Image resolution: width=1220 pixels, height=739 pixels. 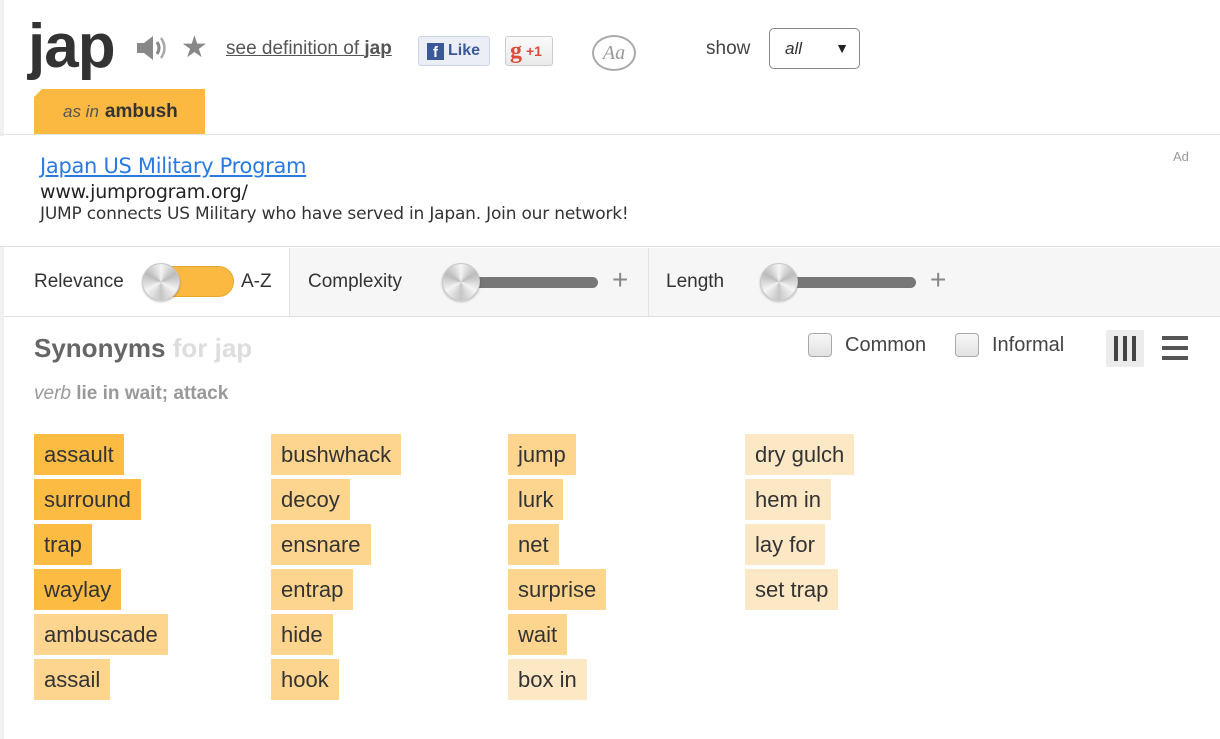 What do you see at coordinates (72, 679) in the screenshot?
I see `synonym-chip: assail` at bounding box center [72, 679].